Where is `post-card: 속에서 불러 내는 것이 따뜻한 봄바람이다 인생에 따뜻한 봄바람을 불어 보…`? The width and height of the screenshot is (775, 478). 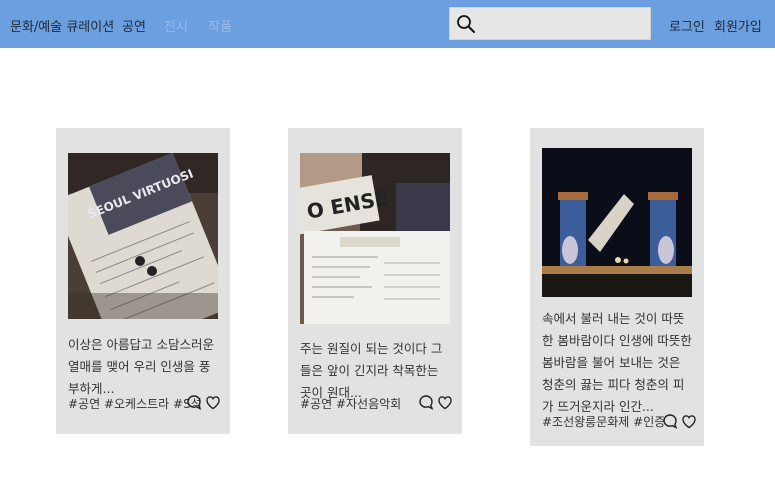 post-card: 속에서 불러 내는 것이 따뜻한 봄바람이다 인생에 따뜻한 봄바람을 불어 보… is located at coordinates (617, 287).